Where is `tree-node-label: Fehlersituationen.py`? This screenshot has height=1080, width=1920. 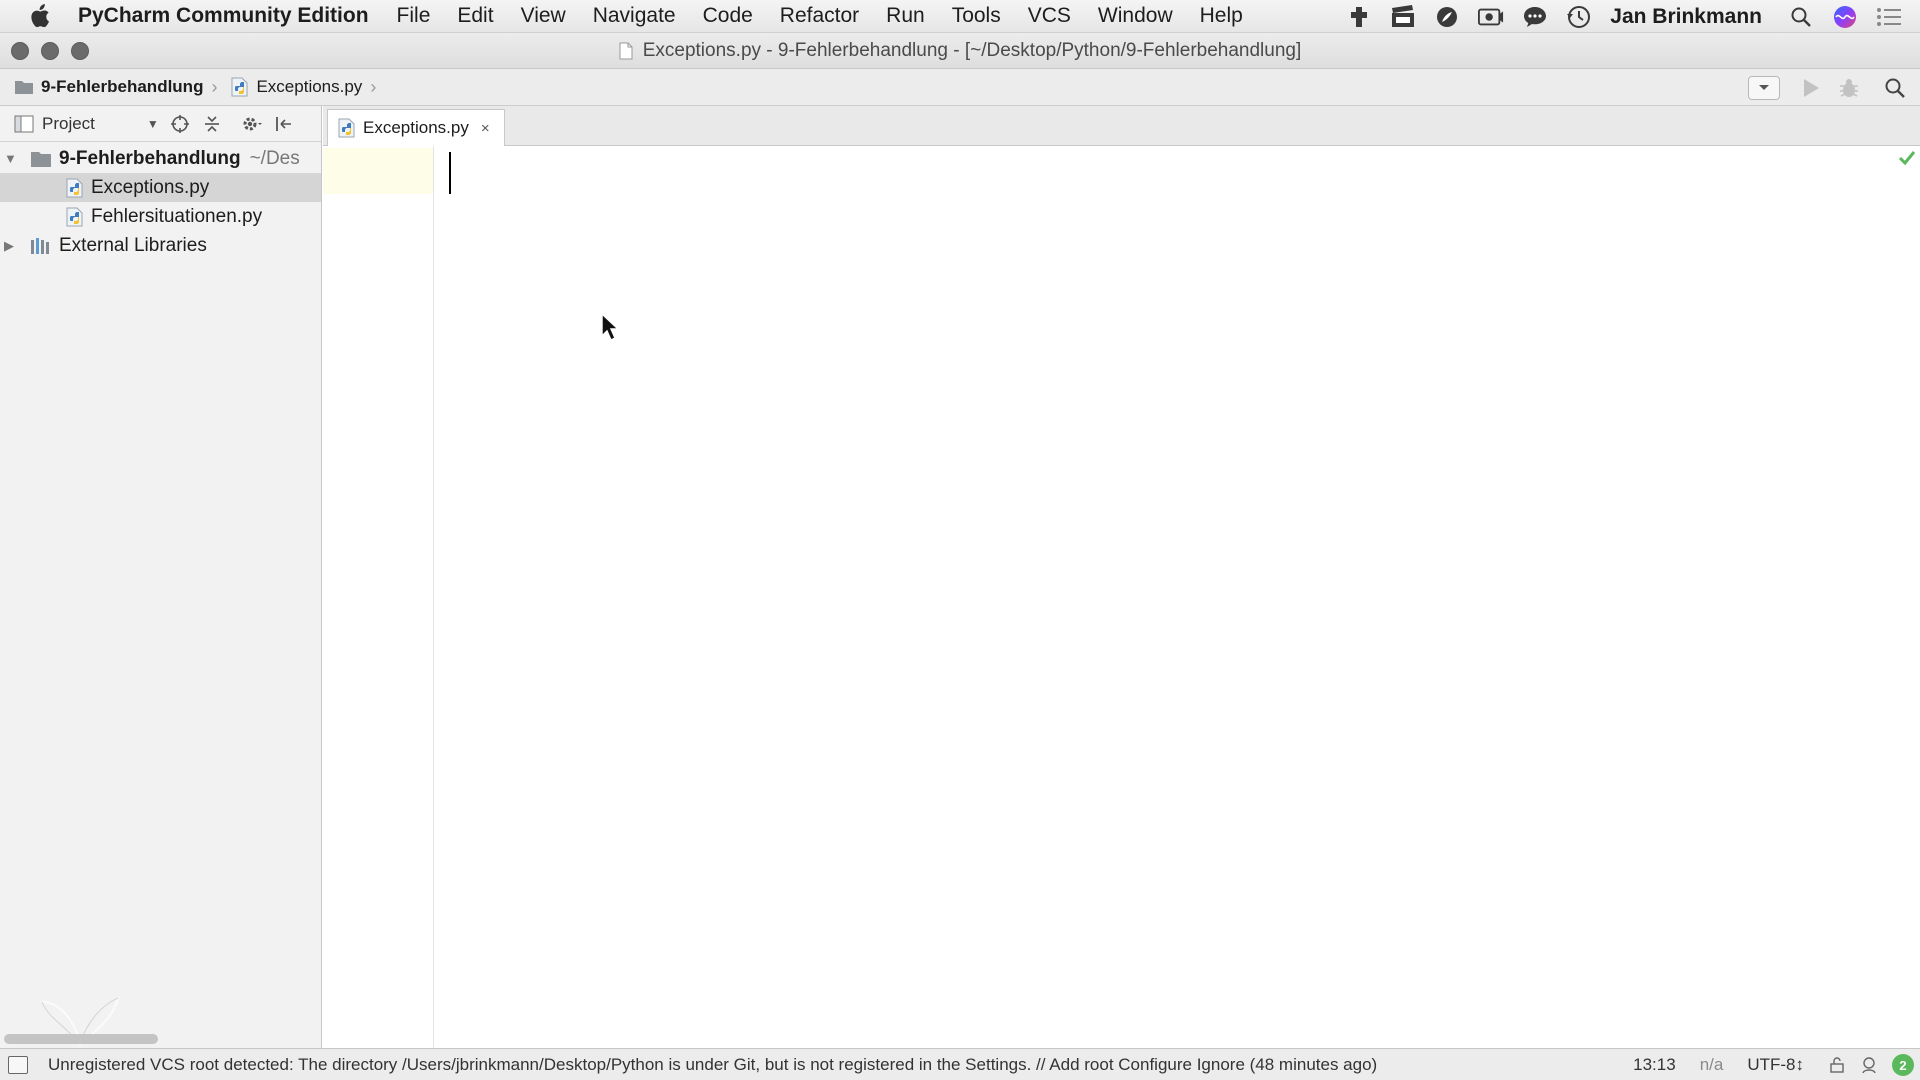 tree-node-label: Fehlersituationen.py is located at coordinates (177, 216).